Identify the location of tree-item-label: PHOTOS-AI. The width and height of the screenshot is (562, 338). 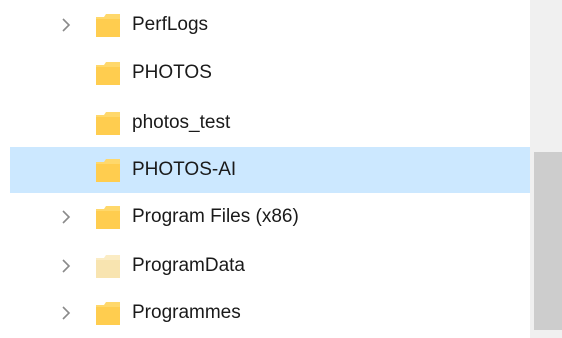
(184, 169).